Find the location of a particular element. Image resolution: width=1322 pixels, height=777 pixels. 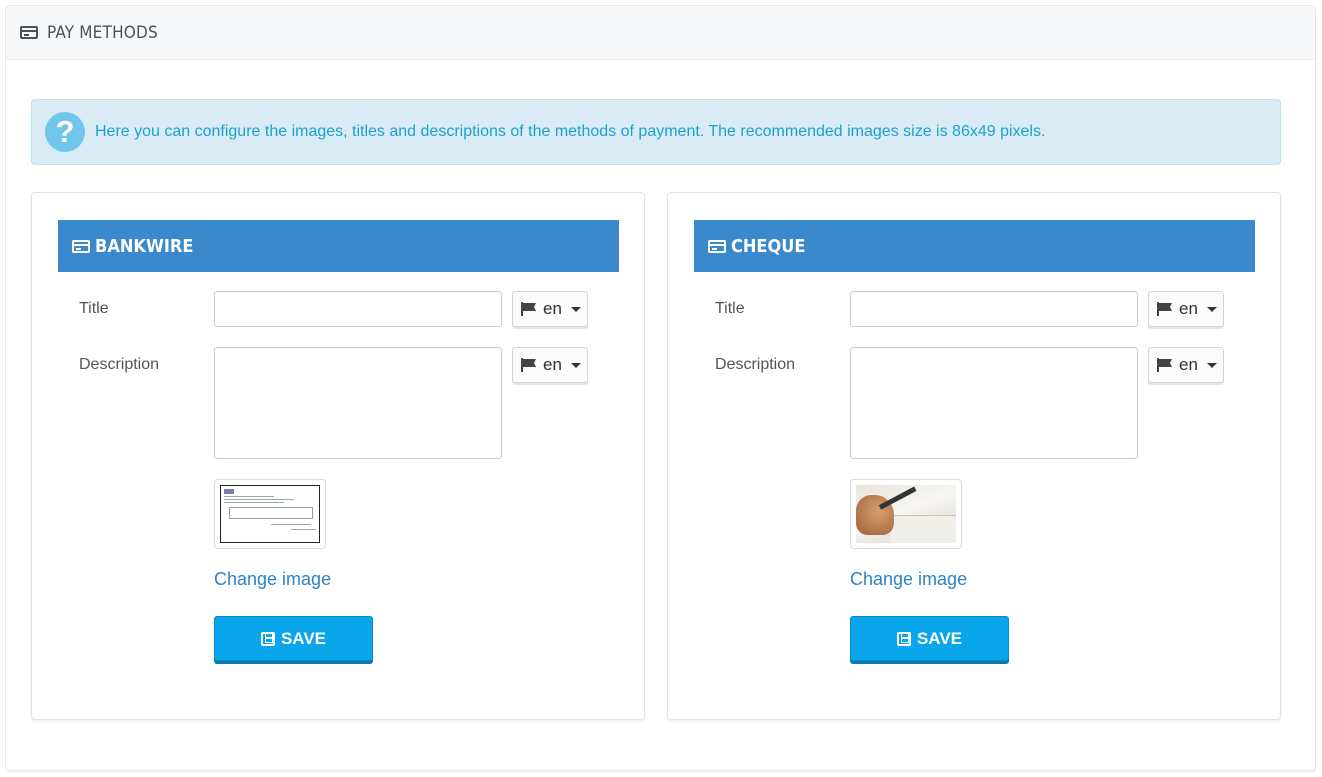

bankwire-image is located at coordinates (270, 514).